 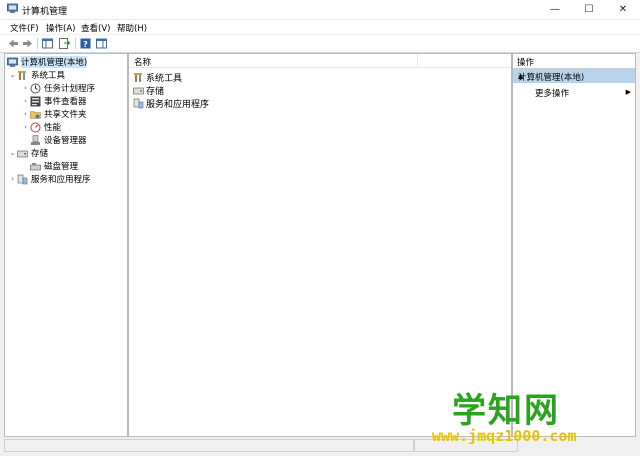 What do you see at coordinates (61, 167) in the screenshot?
I see `tree-item-label: 磁盘管理` at bounding box center [61, 167].